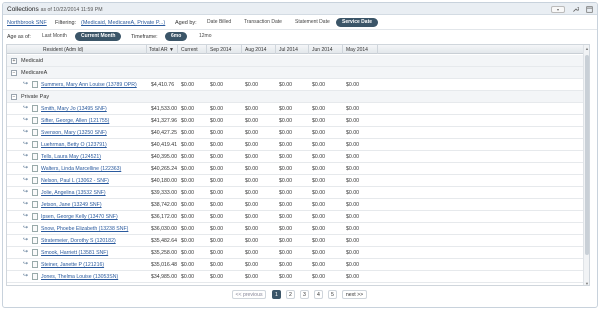 The height and width of the screenshot is (310, 600). Describe the element at coordinates (322, 50) in the screenshot. I see `col-jun-2014: Jun 2014` at that location.